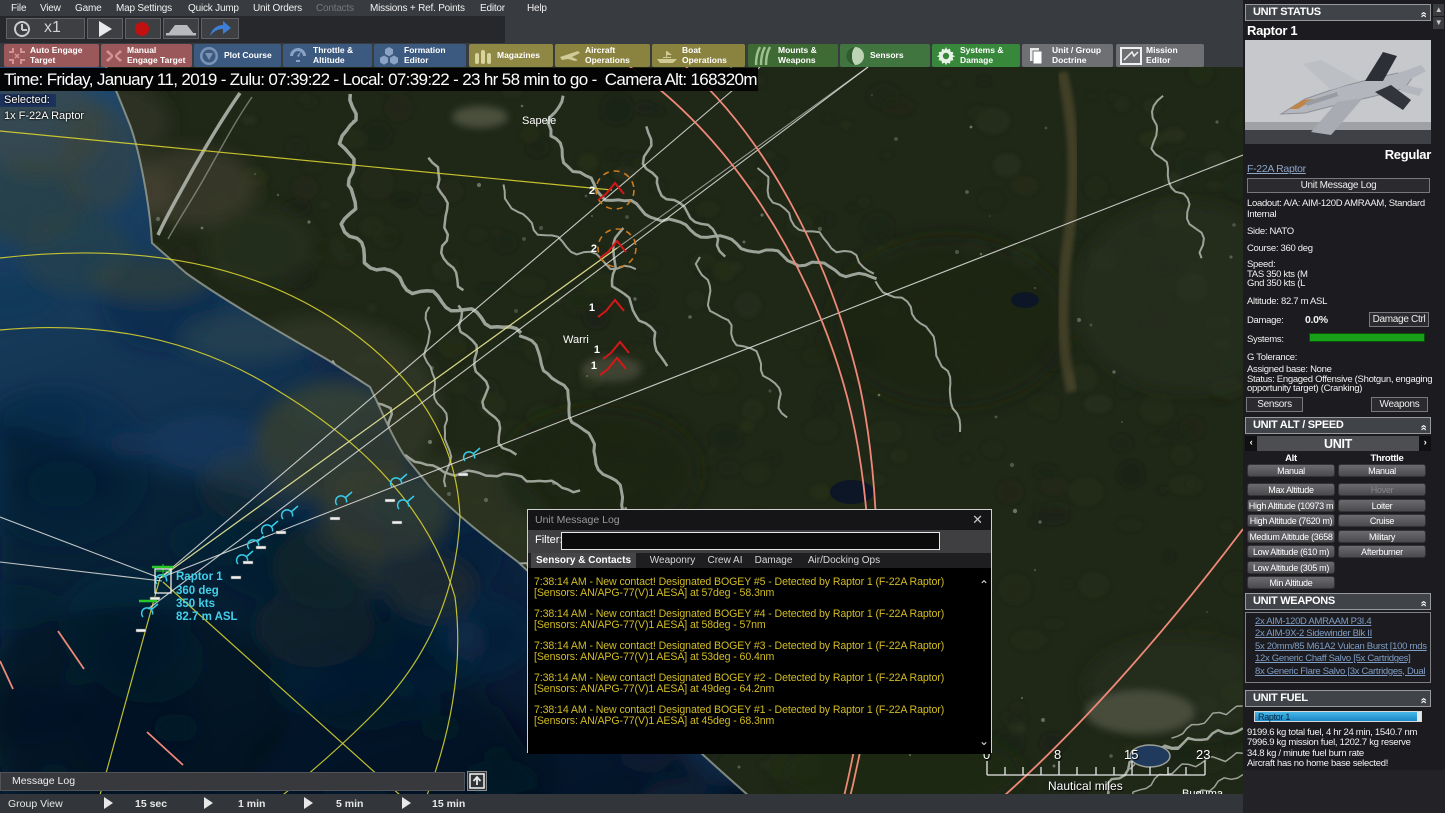 The width and height of the screenshot is (1445, 813). Describe the element at coordinates (207, 617) in the screenshot. I see `svg-text: 82.7 m ASL` at that location.